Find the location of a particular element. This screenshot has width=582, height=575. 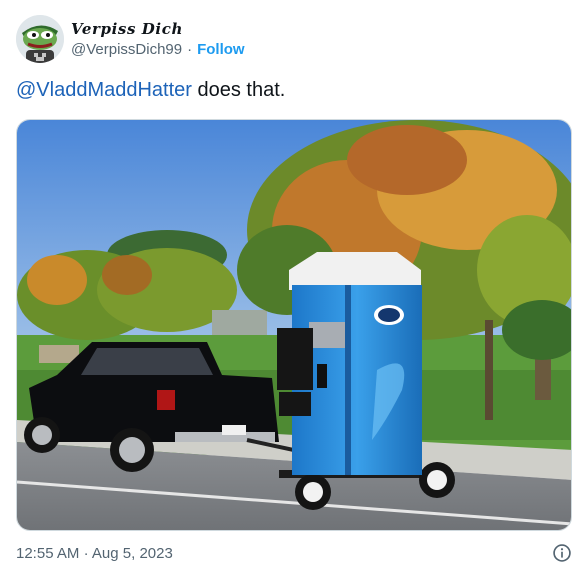

info-icon is located at coordinates (562, 553).